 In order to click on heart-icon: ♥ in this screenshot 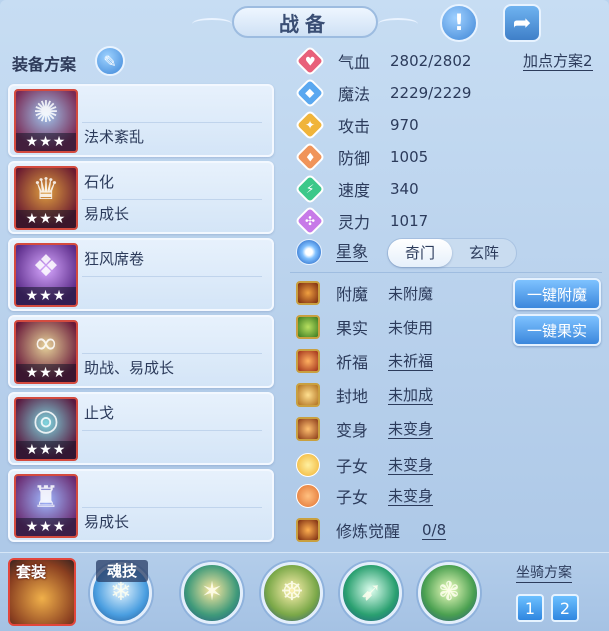, I will do `click(310, 61)`.